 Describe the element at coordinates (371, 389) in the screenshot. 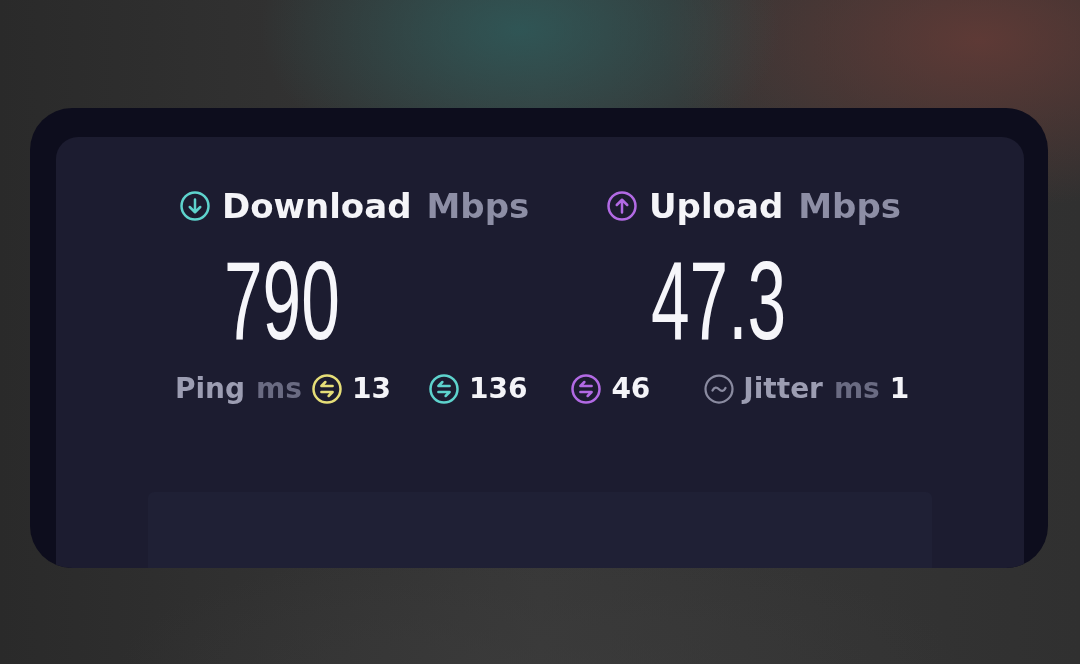

I see `ping-value: 13` at that location.